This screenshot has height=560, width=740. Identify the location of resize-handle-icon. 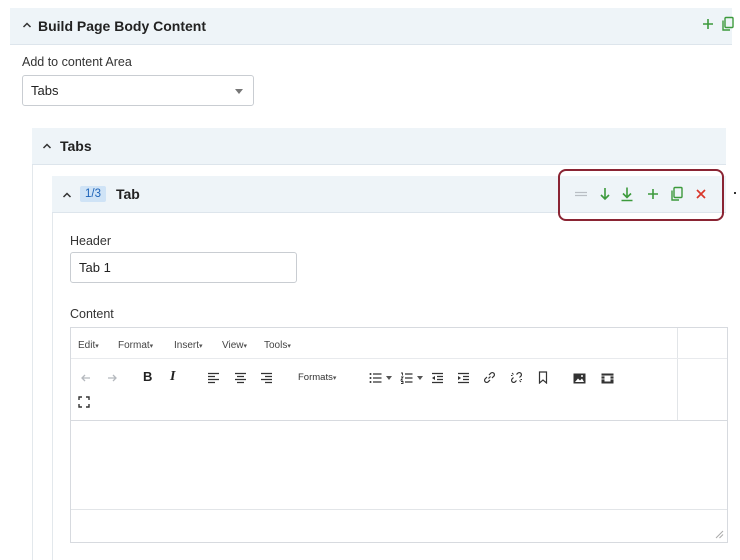
(719, 534).